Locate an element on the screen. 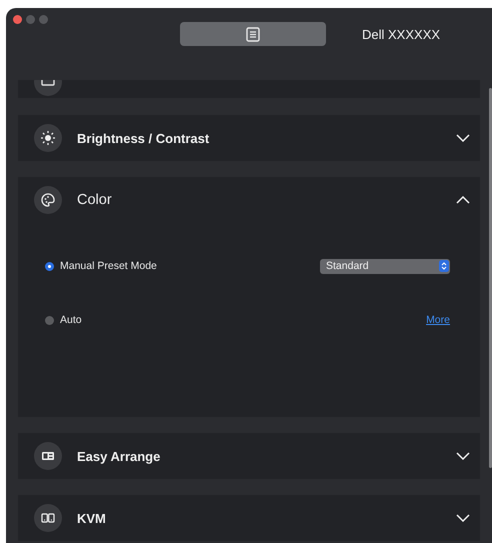  preset-dropdown: Standard is located at coordinates (385, 266).